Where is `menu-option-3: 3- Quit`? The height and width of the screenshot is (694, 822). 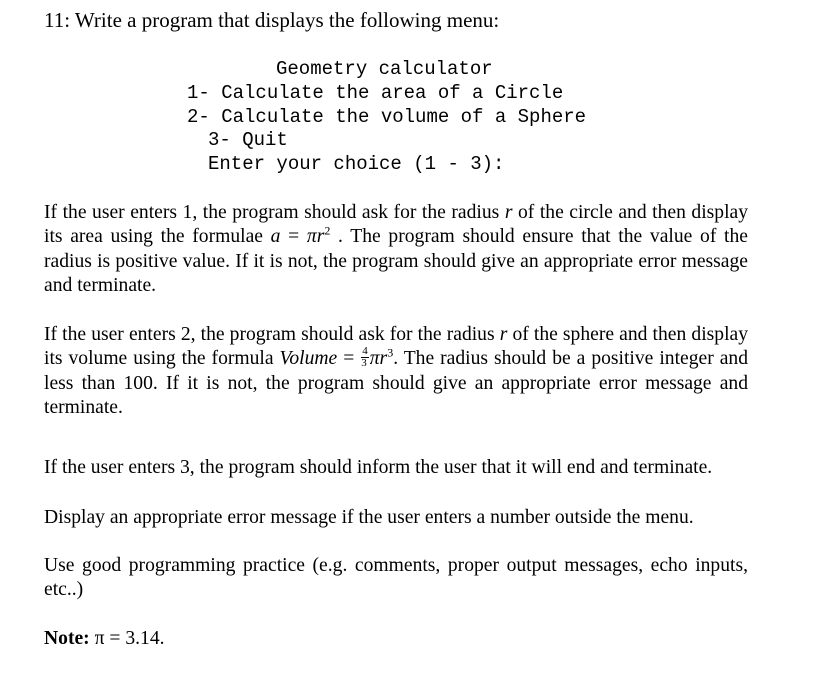 menu-option-3: 3- Quit is located at coordinates (248, 140).